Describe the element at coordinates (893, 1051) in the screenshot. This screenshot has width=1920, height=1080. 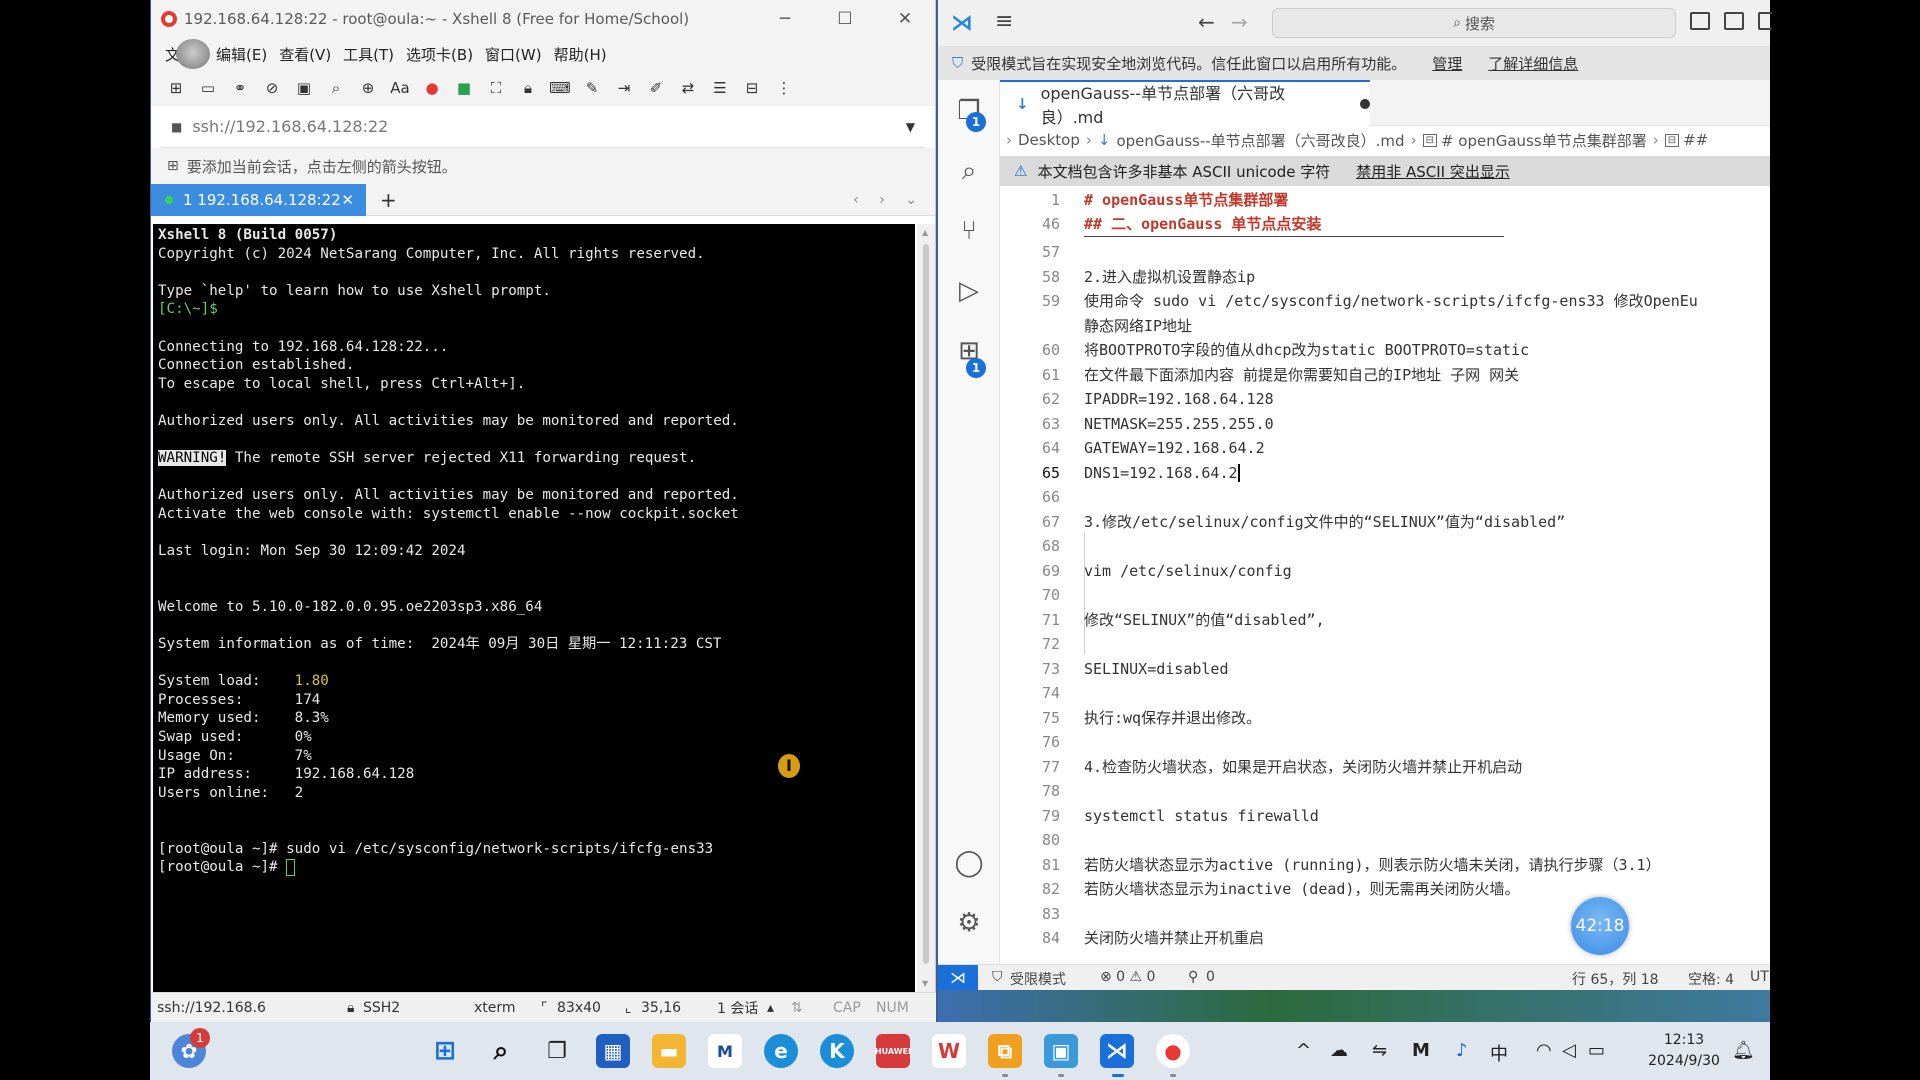
I see `huawei-icon: HUAWEI` at that location.